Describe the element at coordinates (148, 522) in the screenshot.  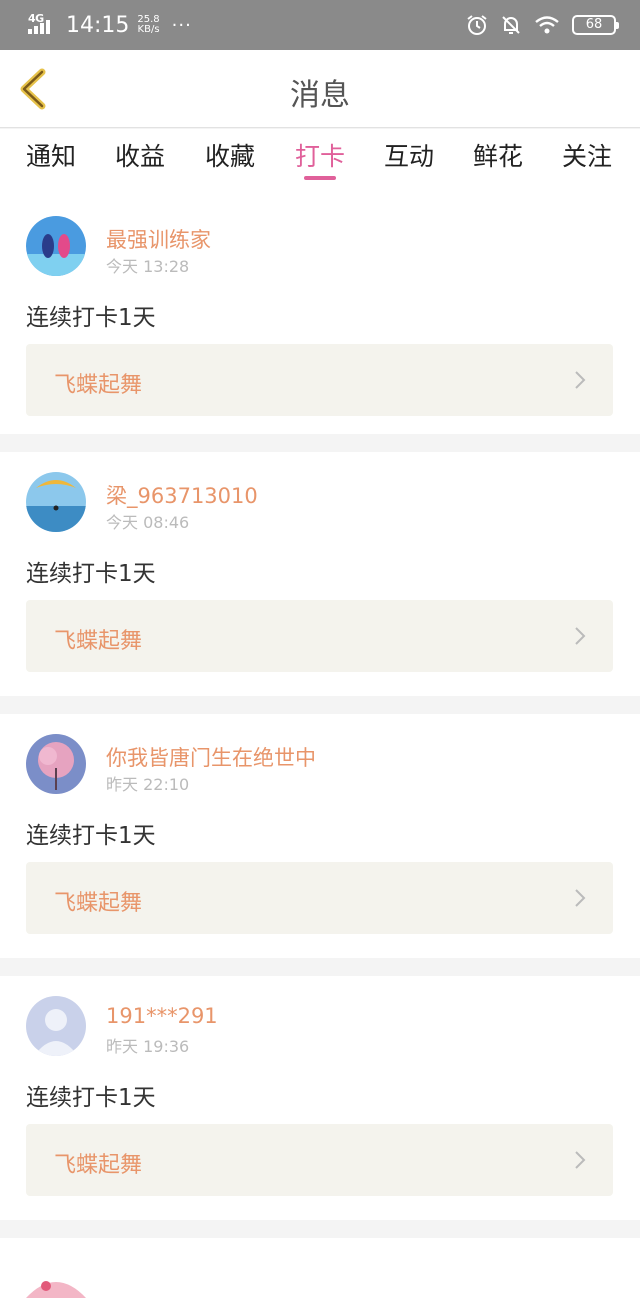
I see `timestamp: 今天 08:46` at that location.